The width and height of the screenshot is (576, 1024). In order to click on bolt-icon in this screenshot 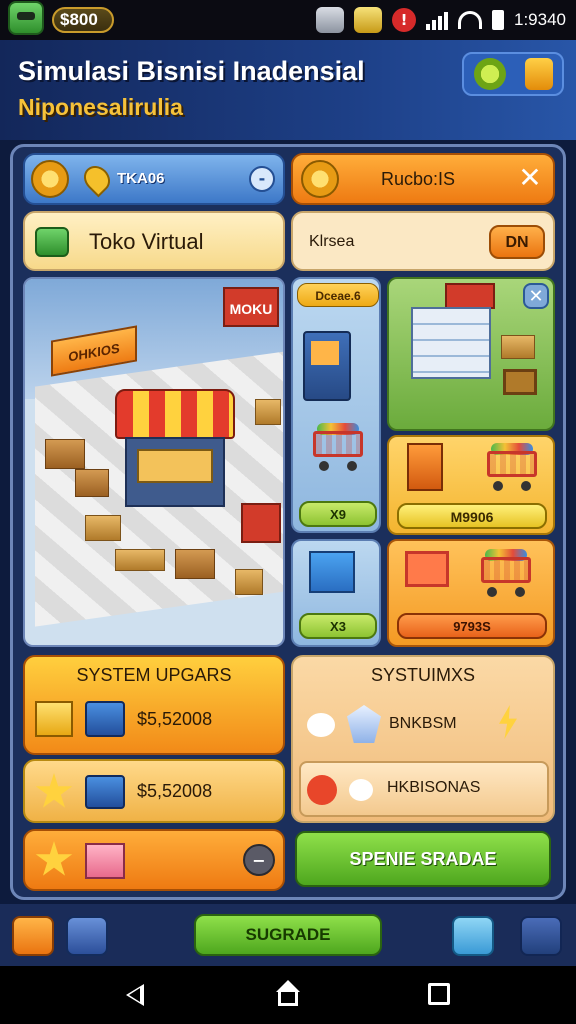, I will do `click(508, 722)`.